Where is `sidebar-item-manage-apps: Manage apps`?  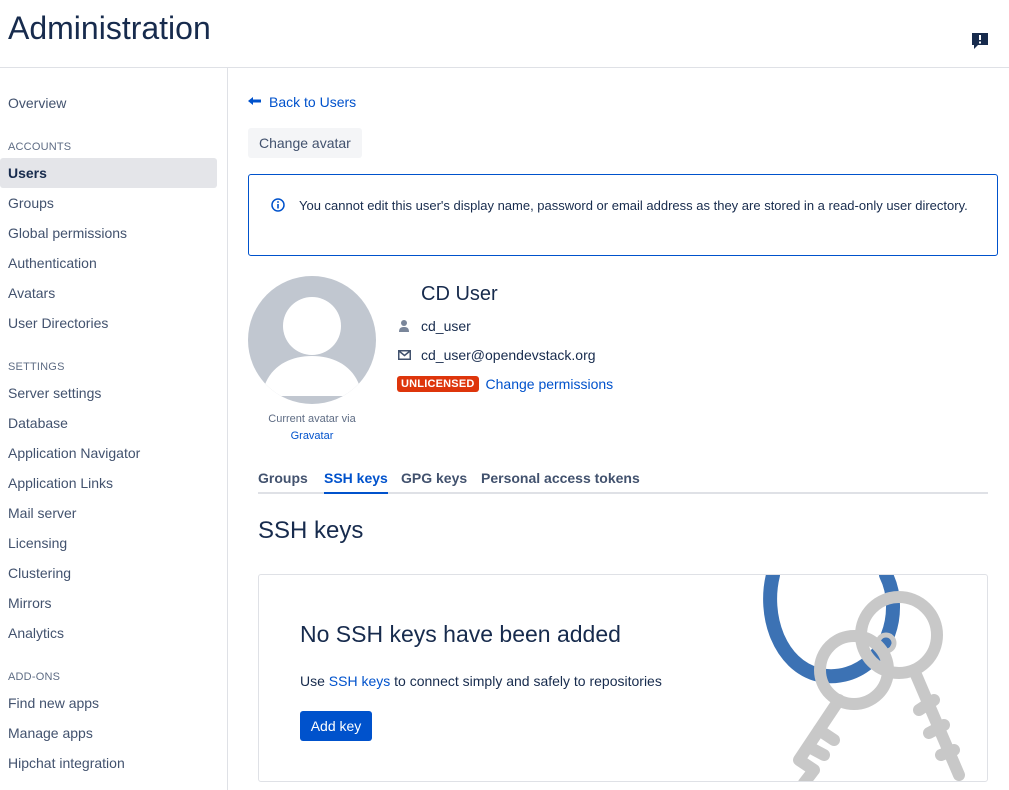
sidebar-item-manage-apps: Manage apps is located at coordinates (108, 733).